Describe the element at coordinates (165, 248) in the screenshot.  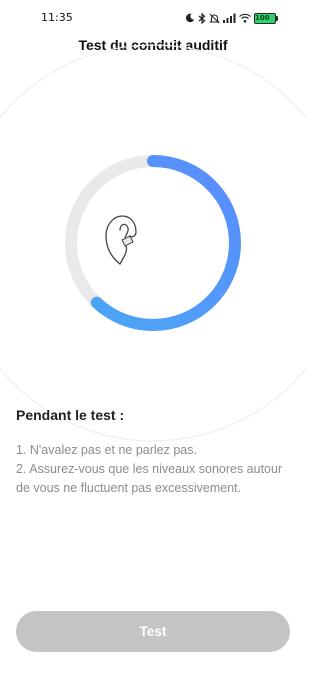
I see `sound-wave-icon` at that location.